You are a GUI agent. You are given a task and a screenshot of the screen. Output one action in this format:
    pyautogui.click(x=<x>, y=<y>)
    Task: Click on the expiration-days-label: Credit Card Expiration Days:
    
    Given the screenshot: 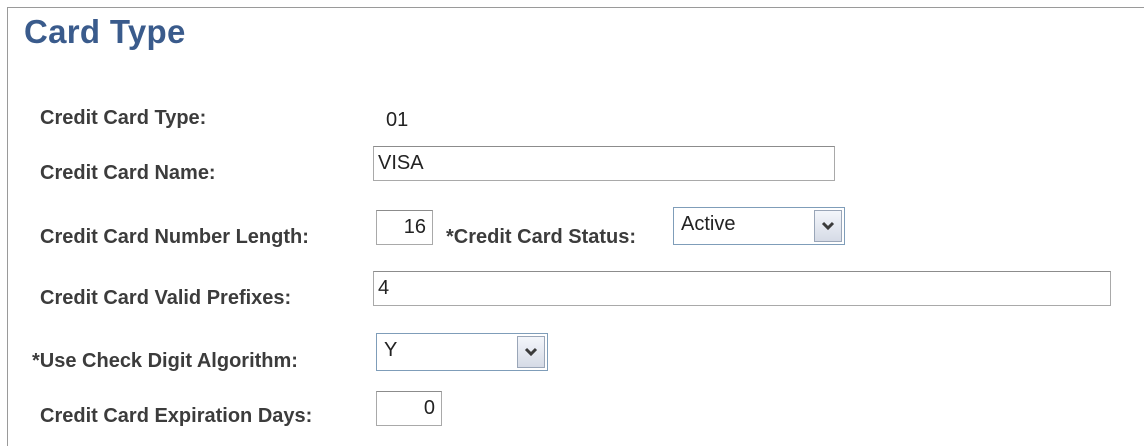 What is the action you would take?
    pyautogui.click(x=176, y=416)
    